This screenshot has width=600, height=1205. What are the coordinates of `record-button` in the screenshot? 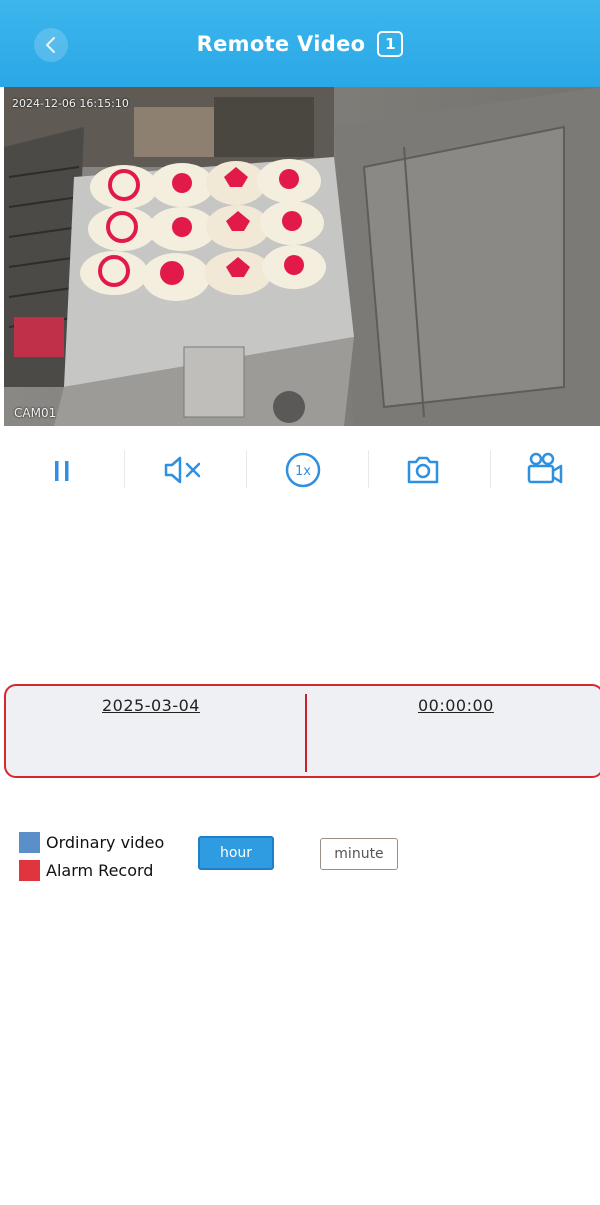 It's located at (545, 470).